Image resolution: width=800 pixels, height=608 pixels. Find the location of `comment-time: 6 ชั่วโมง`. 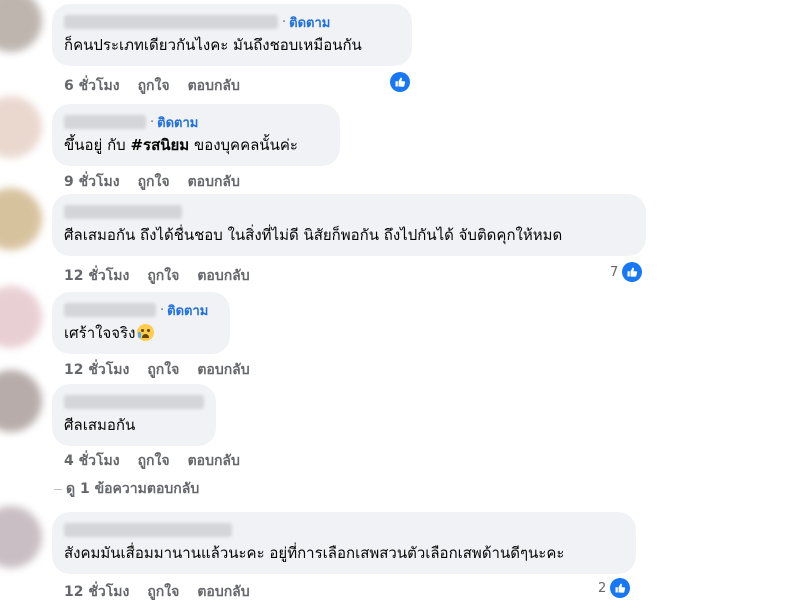

comment-time: 6 ชั่วโมง is located at coordinates (92, 86).